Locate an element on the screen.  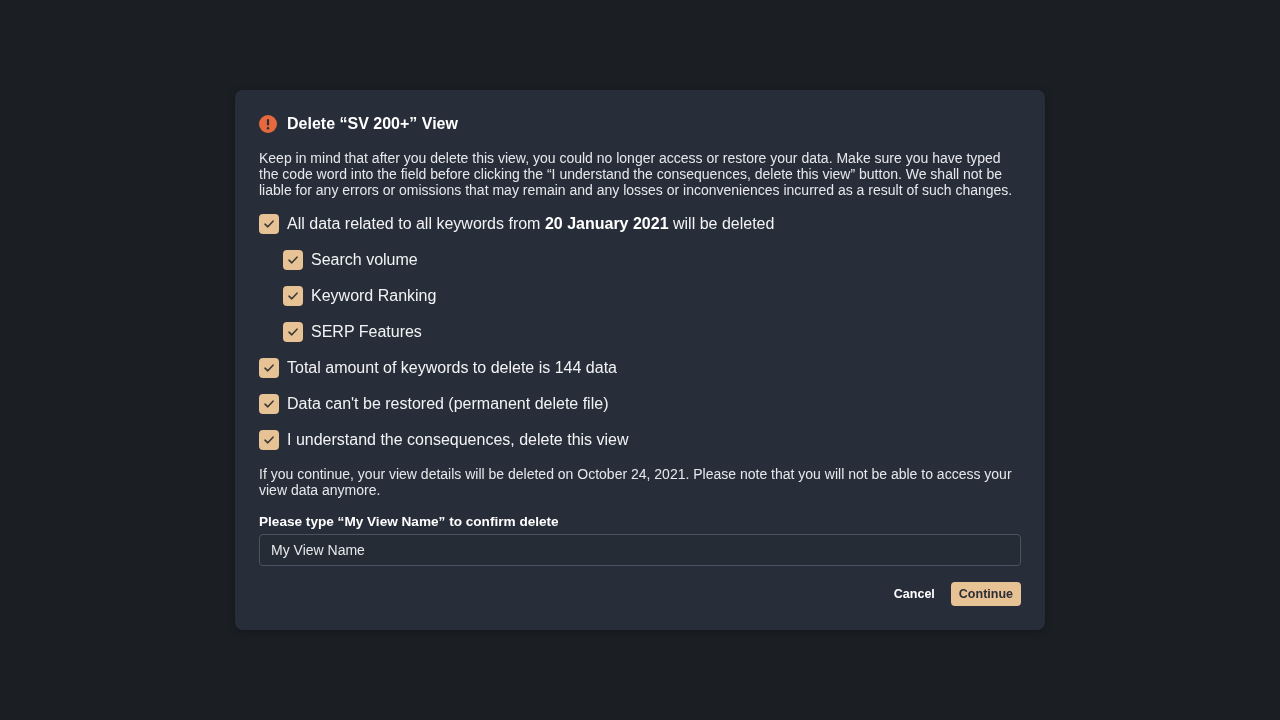
field-label: Please type “My View Name” to confirm delete is located at coordinates (409, 522).